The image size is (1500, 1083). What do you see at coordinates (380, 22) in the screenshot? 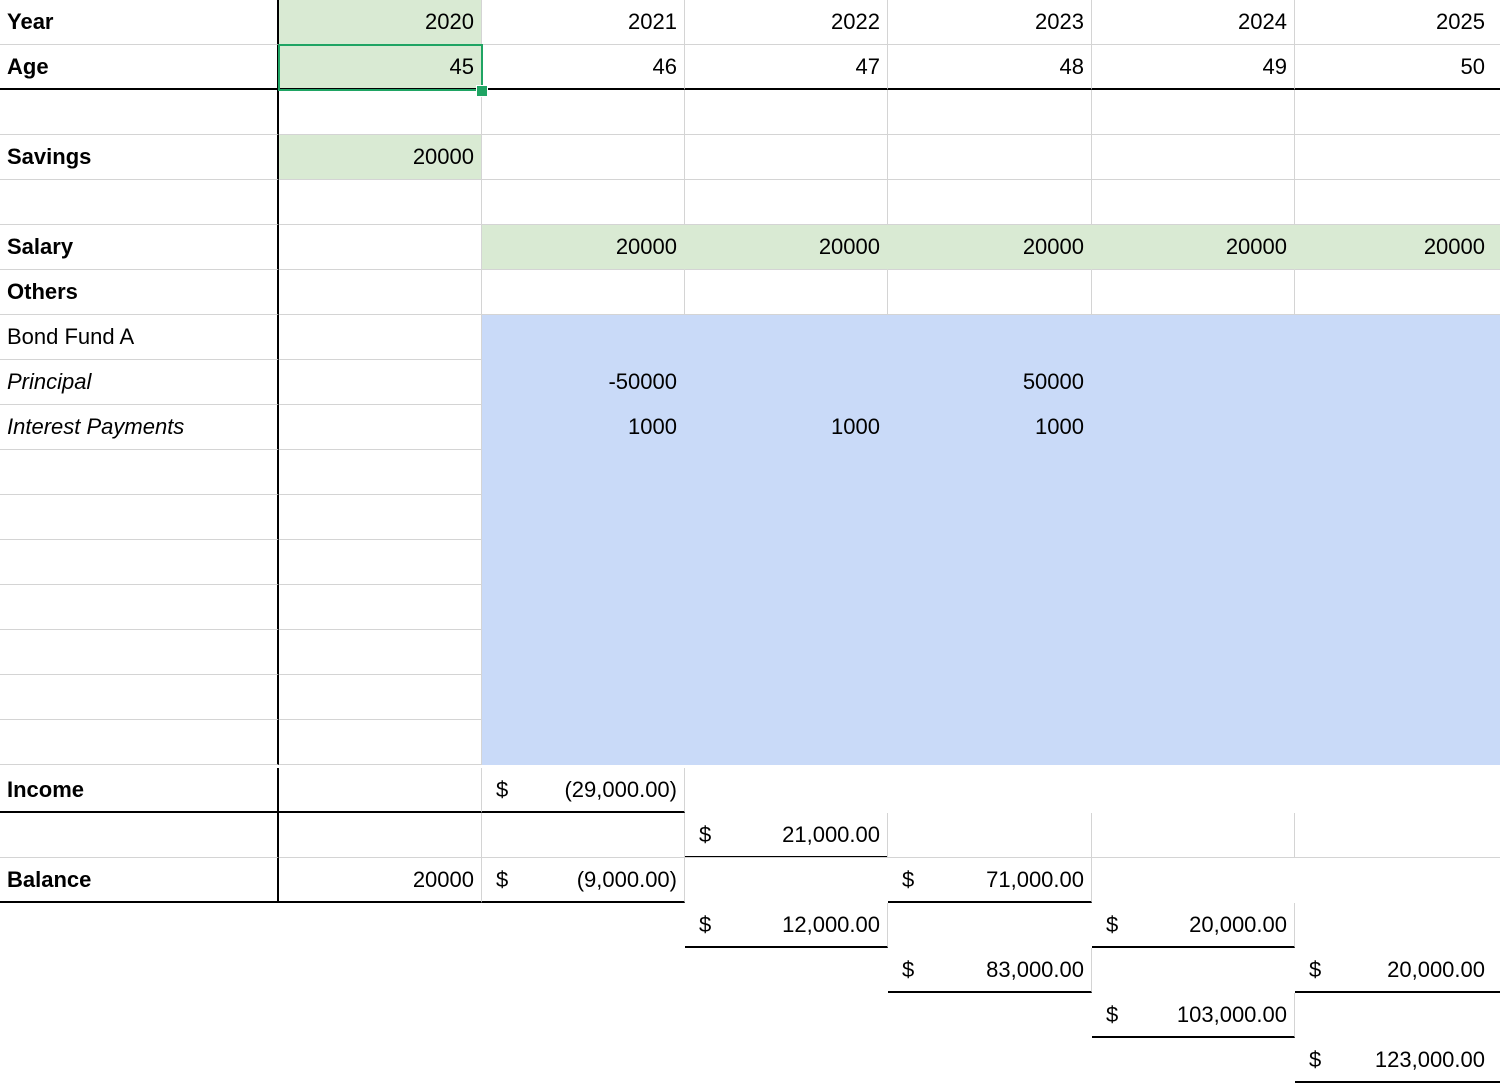
I see `year-2020-cell: 2020` at bounding box center [380, 22].